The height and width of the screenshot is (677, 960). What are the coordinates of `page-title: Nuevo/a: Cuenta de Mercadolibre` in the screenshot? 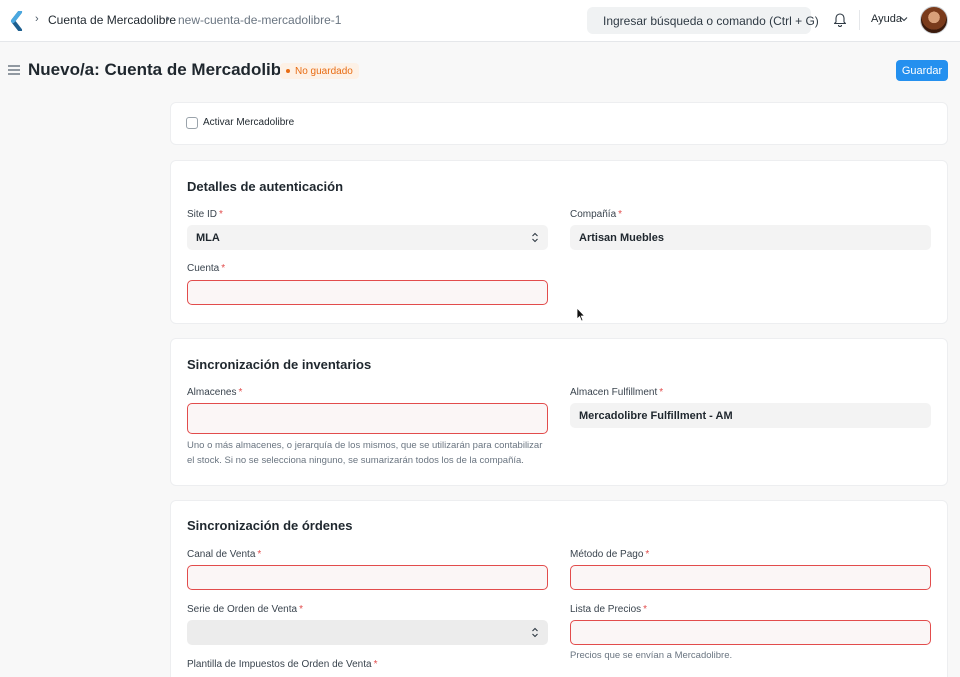 It's located at (163, 69).